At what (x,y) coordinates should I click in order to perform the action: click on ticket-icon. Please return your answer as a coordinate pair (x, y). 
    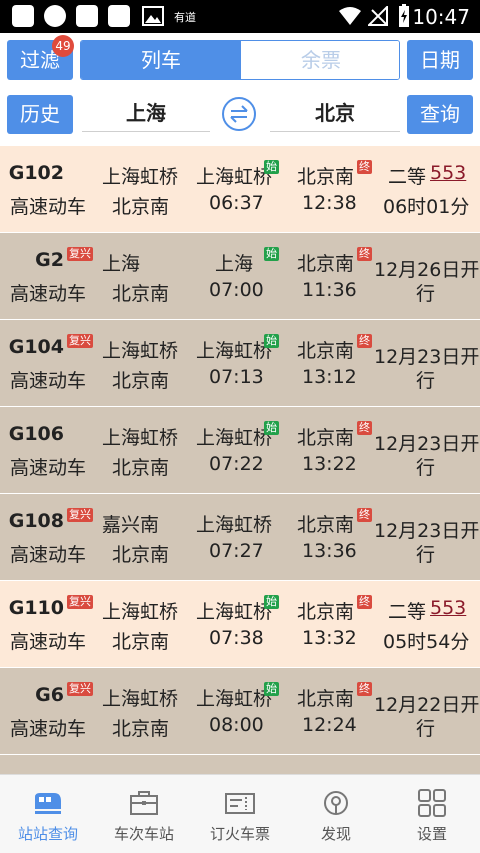
    Looking at the image, I should click on (240, 803).